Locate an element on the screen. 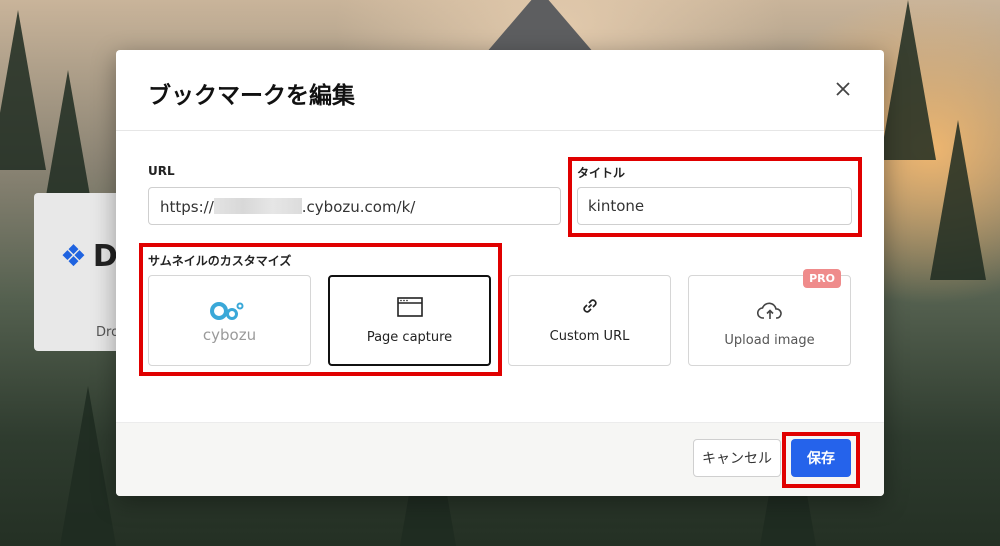 The width and height of the screenshot is (1000, 546). upload-image-label: Upload image is located at coordinates (769, 340).